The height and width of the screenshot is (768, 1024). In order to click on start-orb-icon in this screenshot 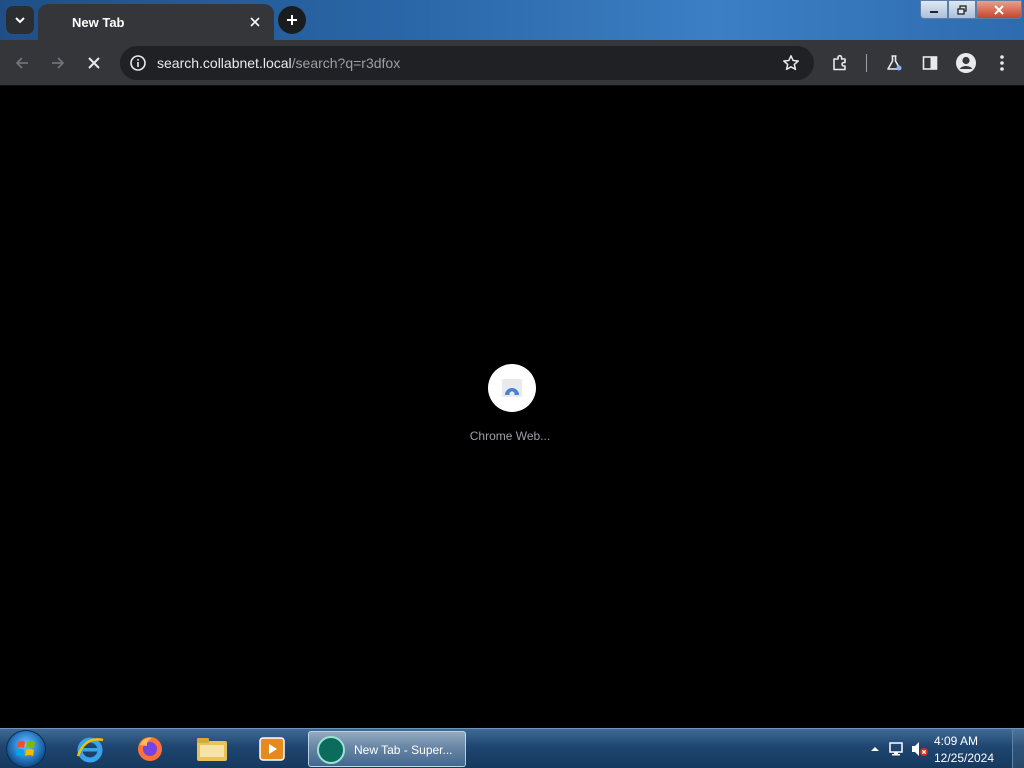, I will do `click(25, 748)`.